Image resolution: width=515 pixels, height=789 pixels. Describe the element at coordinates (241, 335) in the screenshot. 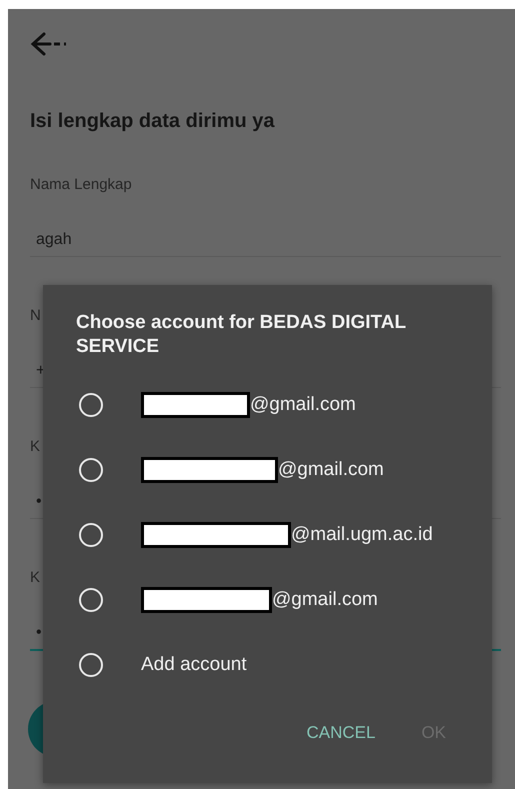

I see `dialog-title: Choose account for BEDAS DIGITAL SERVICE` at that location.